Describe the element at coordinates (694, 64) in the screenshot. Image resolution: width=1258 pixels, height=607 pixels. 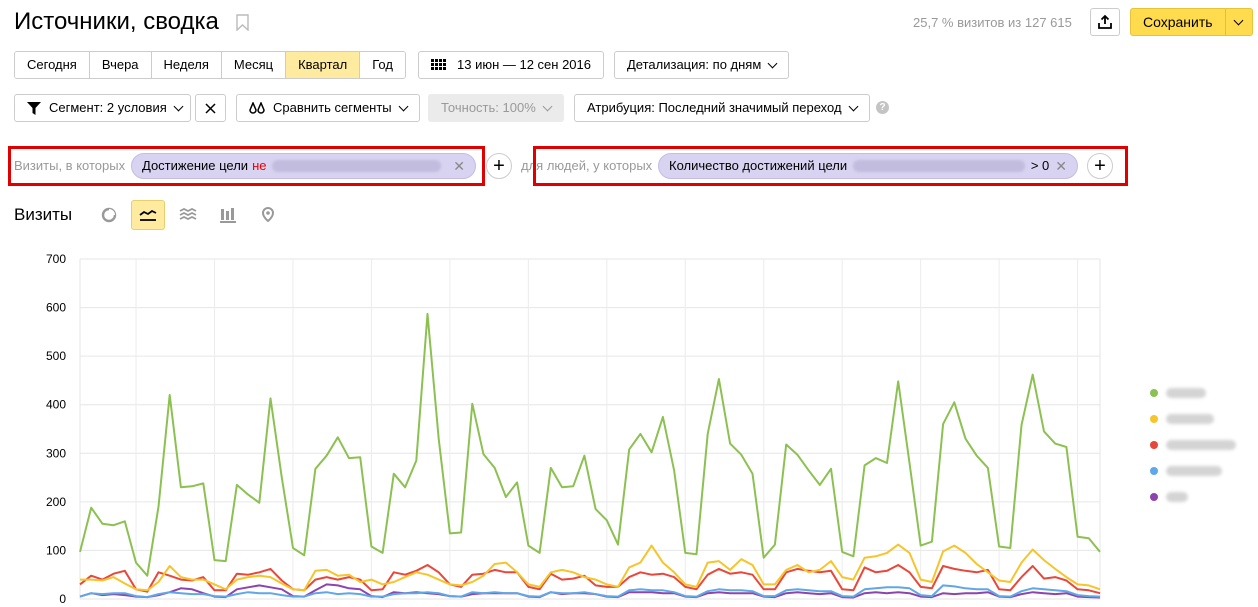
I see `detail-label: Детализация: по дням` at that location.